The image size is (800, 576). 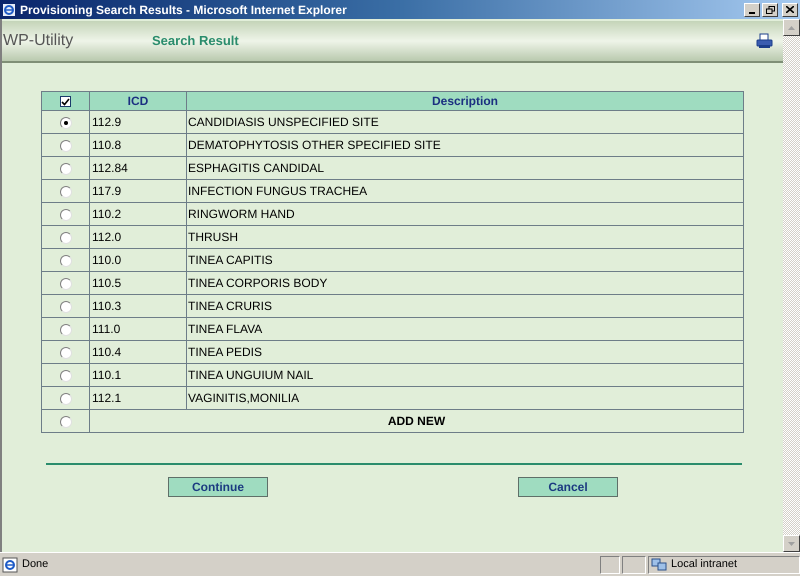 I want to click on app-name: WP-Utility, so click(x=38, y=41).